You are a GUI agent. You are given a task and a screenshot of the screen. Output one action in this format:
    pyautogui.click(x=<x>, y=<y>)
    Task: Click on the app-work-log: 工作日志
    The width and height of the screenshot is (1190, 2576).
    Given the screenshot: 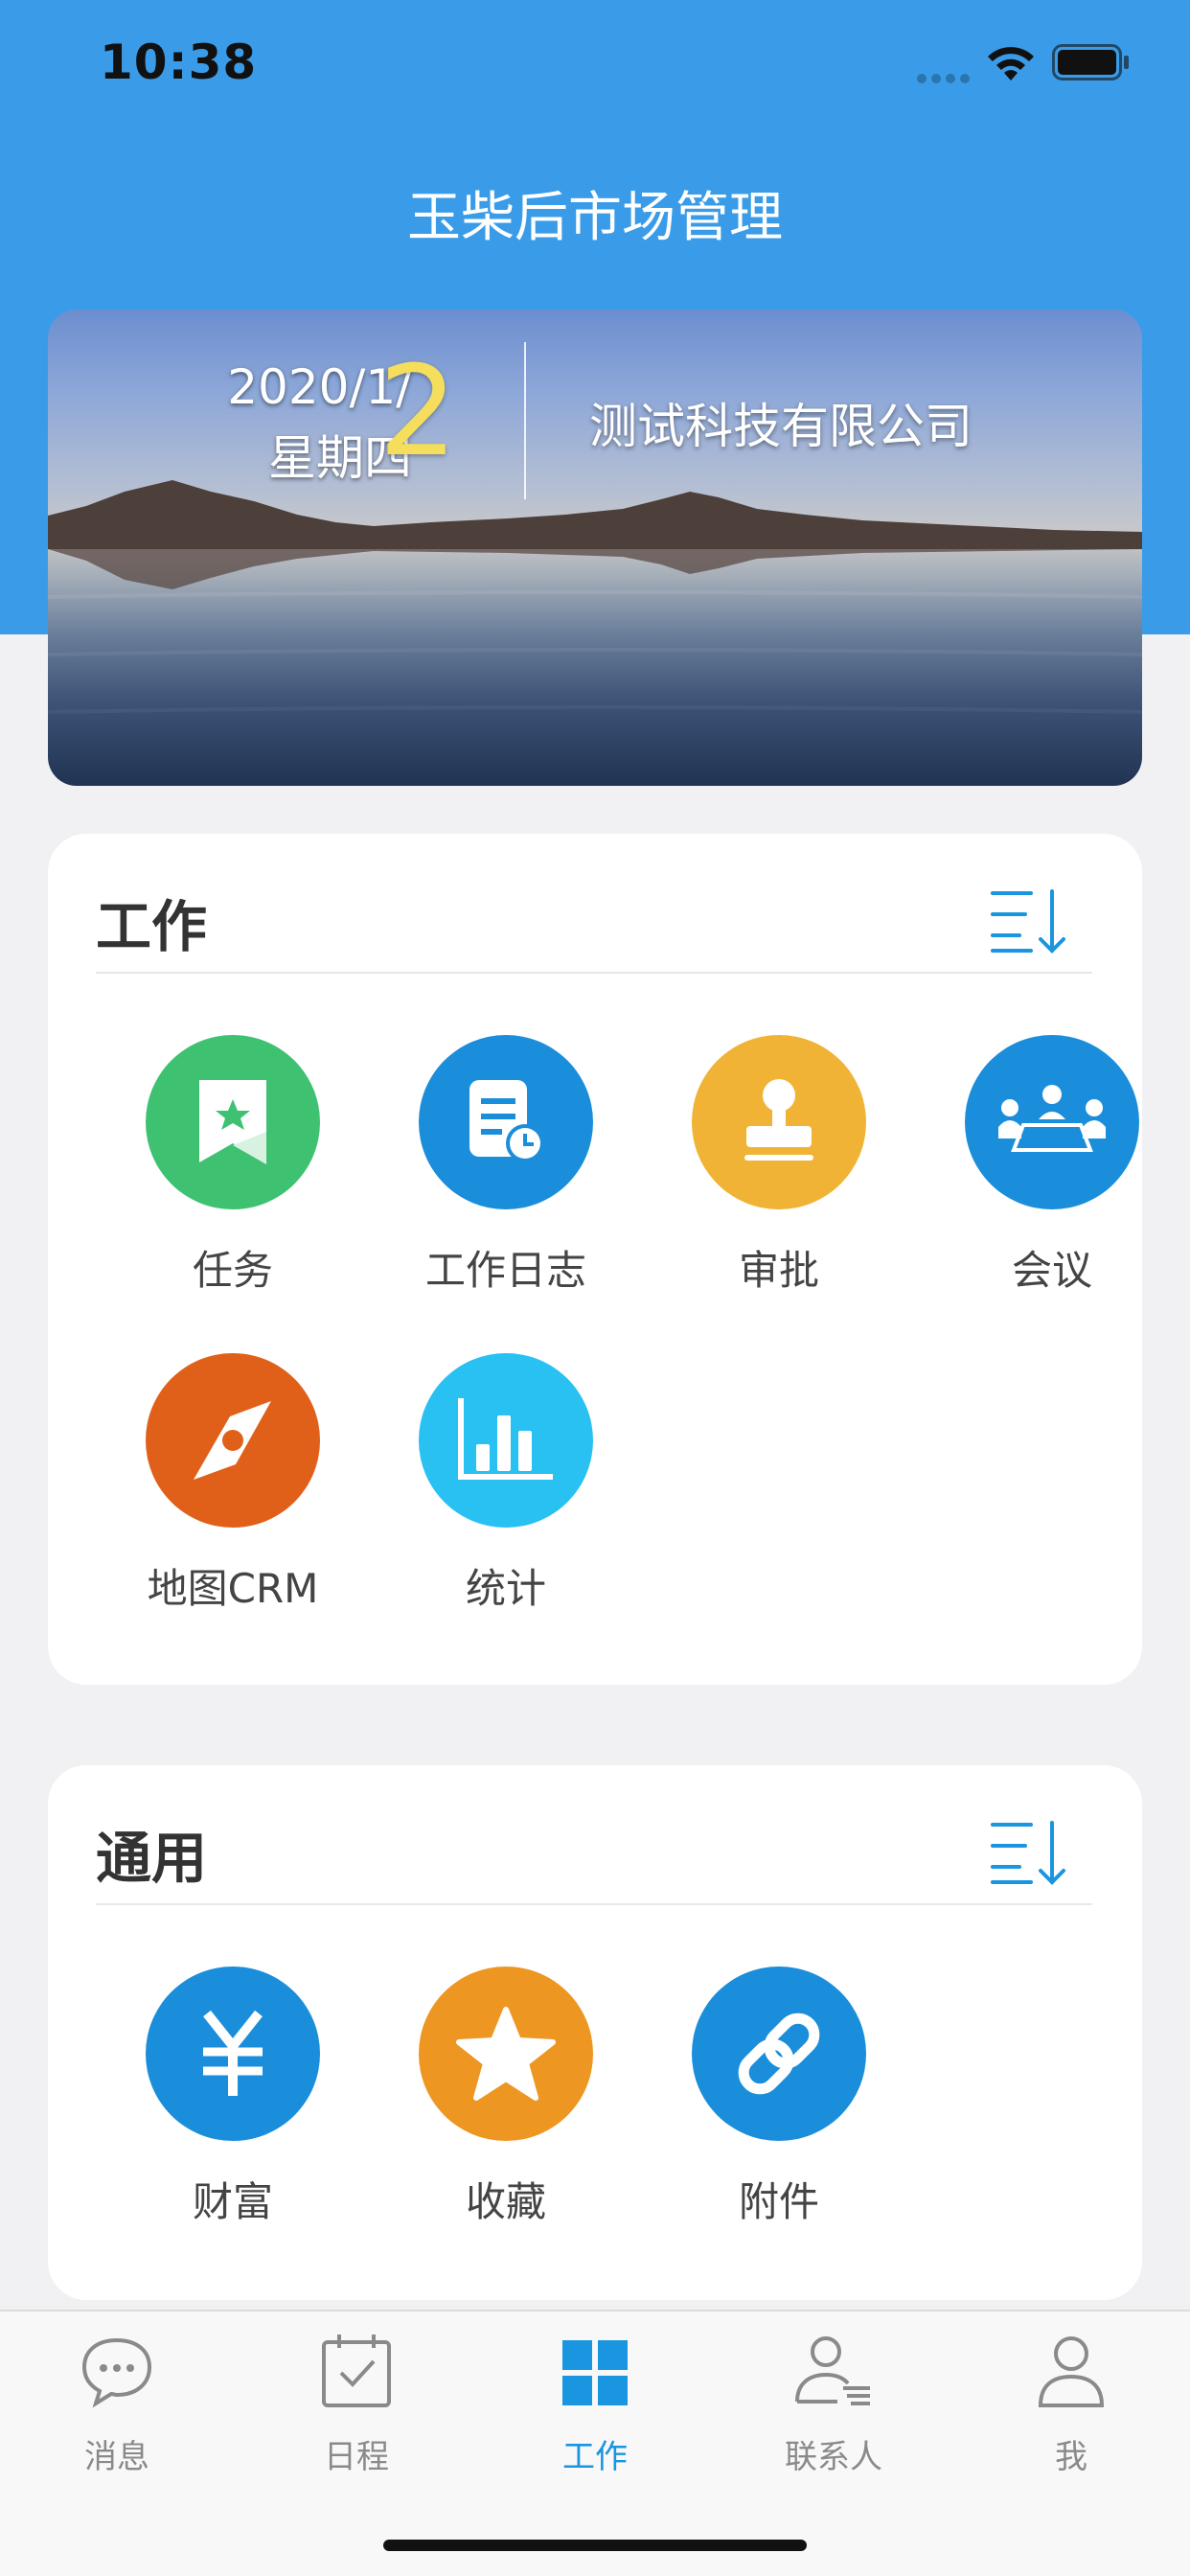 What is the action you would take?
    pyautogui.click(x=506, y=1166)
    